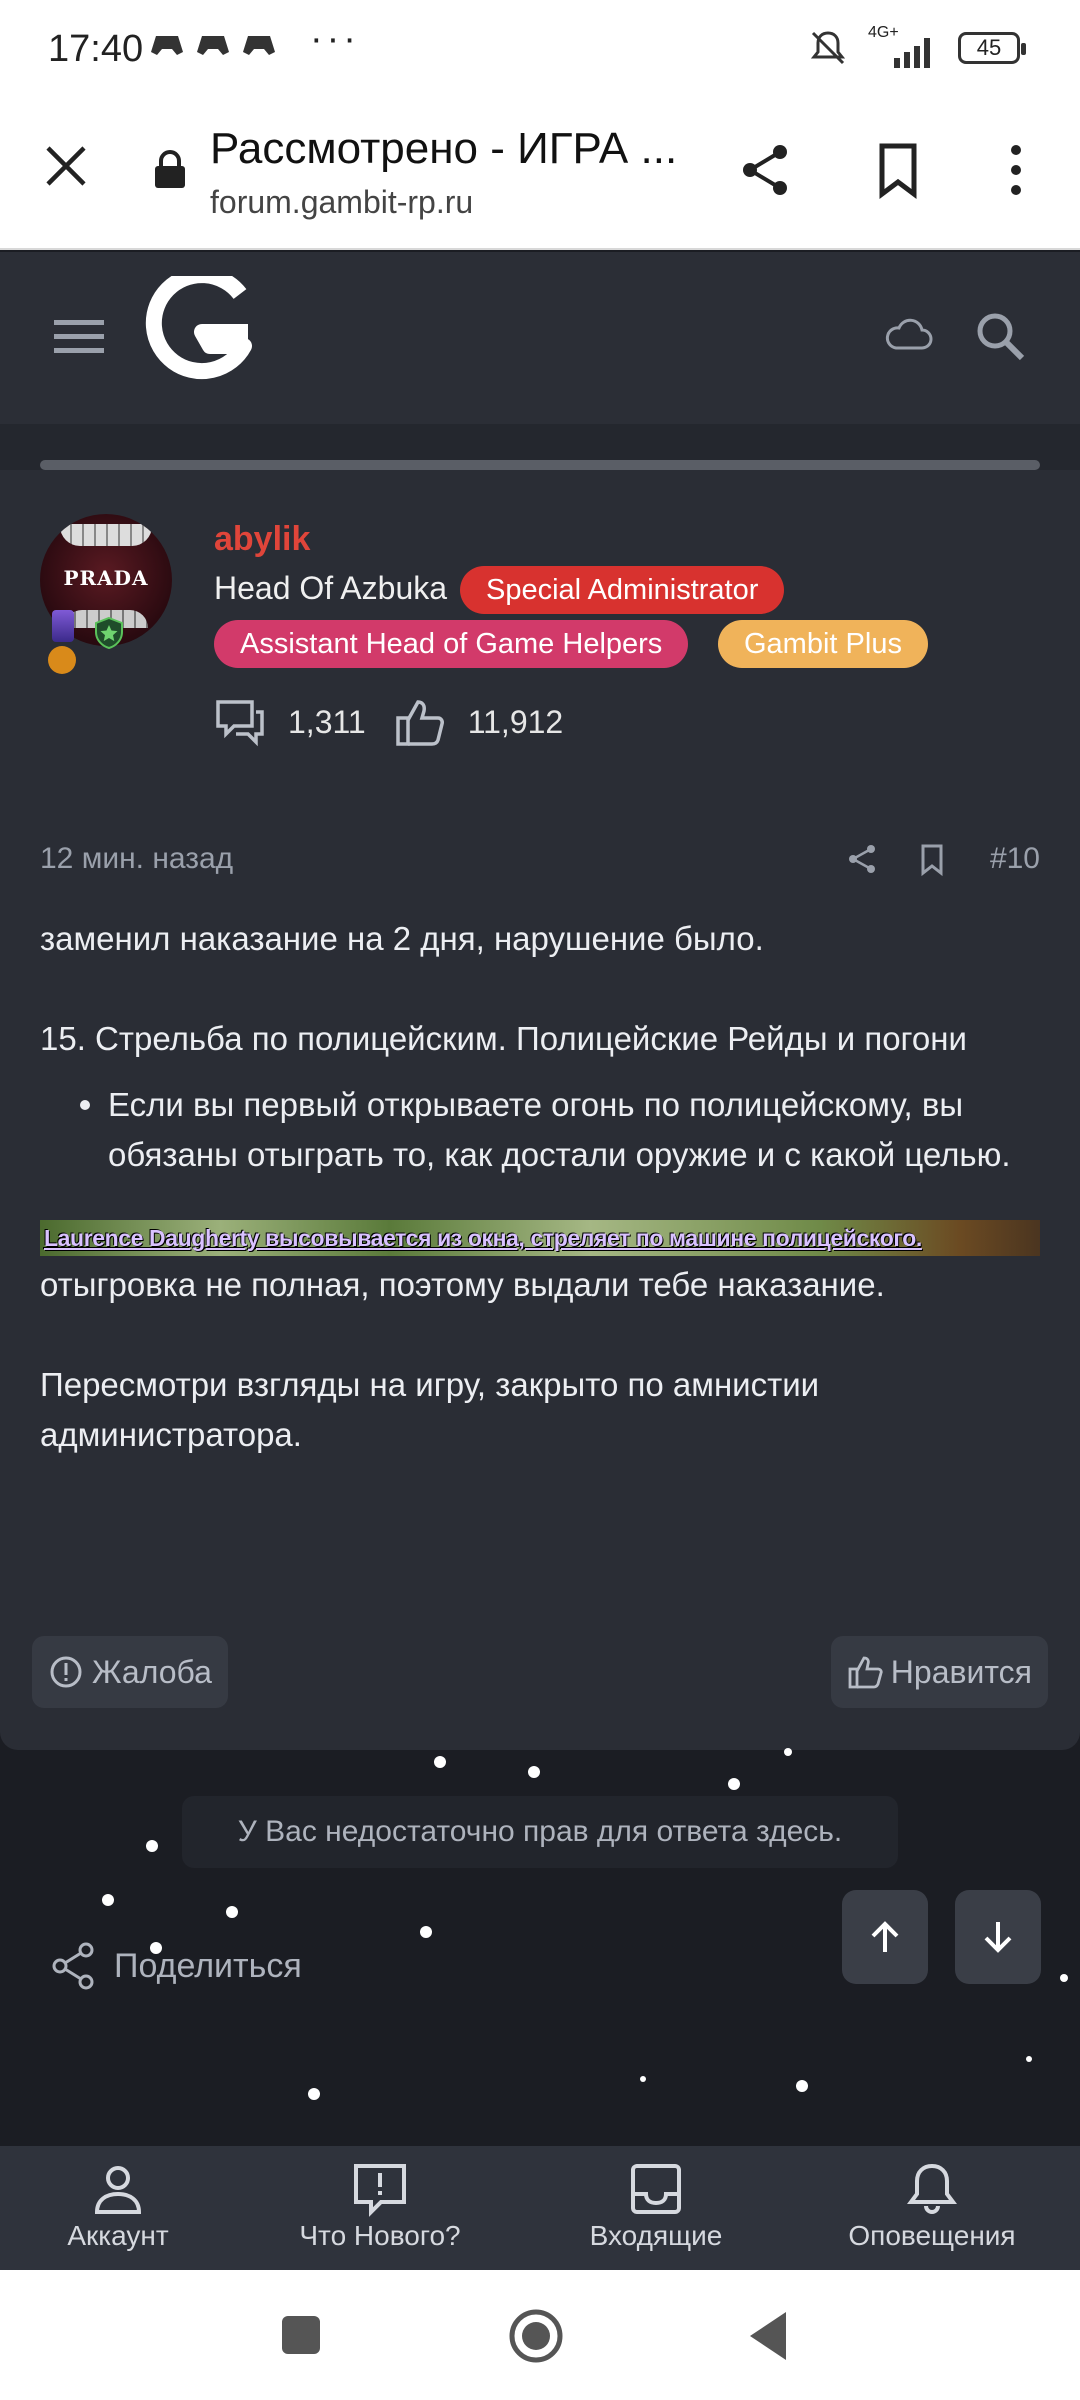 The height and width of the screenshot is (2400, 1080). Describe the element at coordinates (380, 2235) in the screenshot. I see `nav-whats-new-label: Что Нового?` at that location.